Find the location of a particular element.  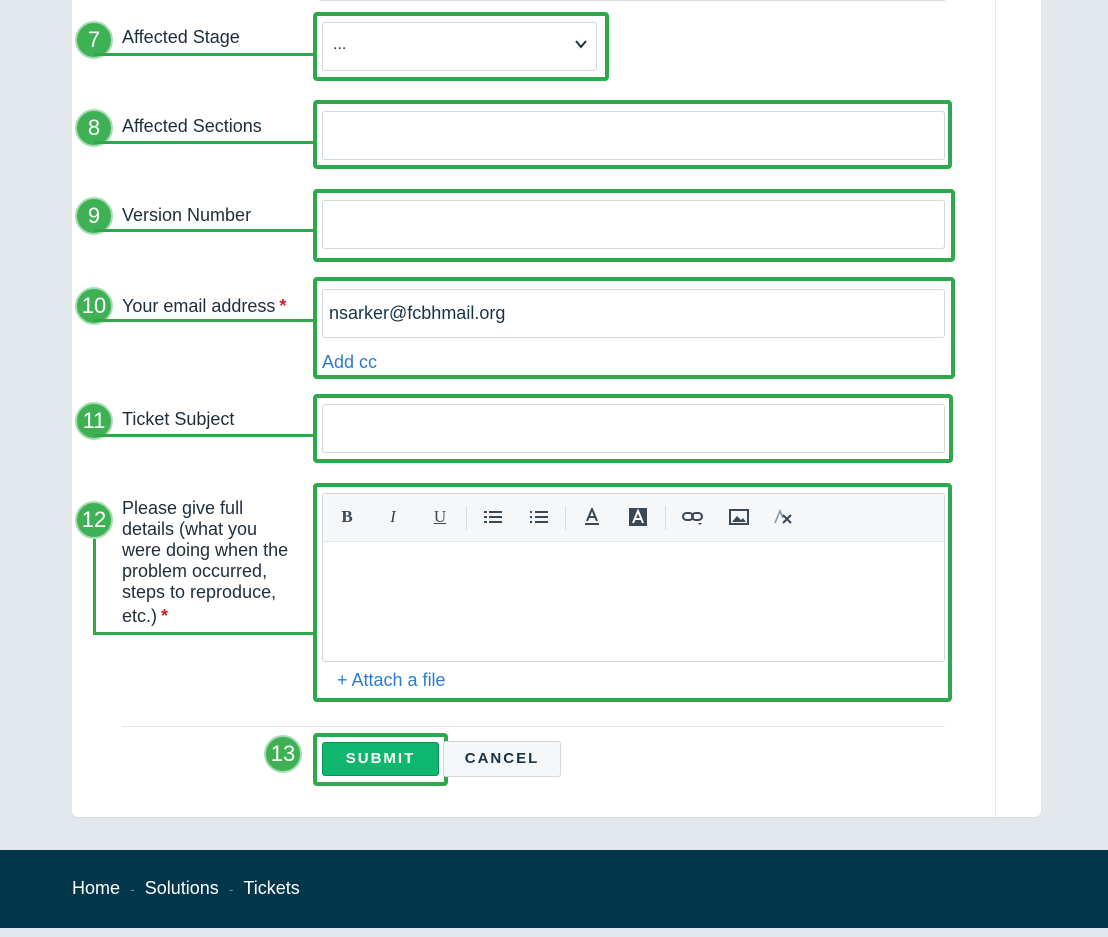

details-editor: B I U is located at coordinates (633, 577).